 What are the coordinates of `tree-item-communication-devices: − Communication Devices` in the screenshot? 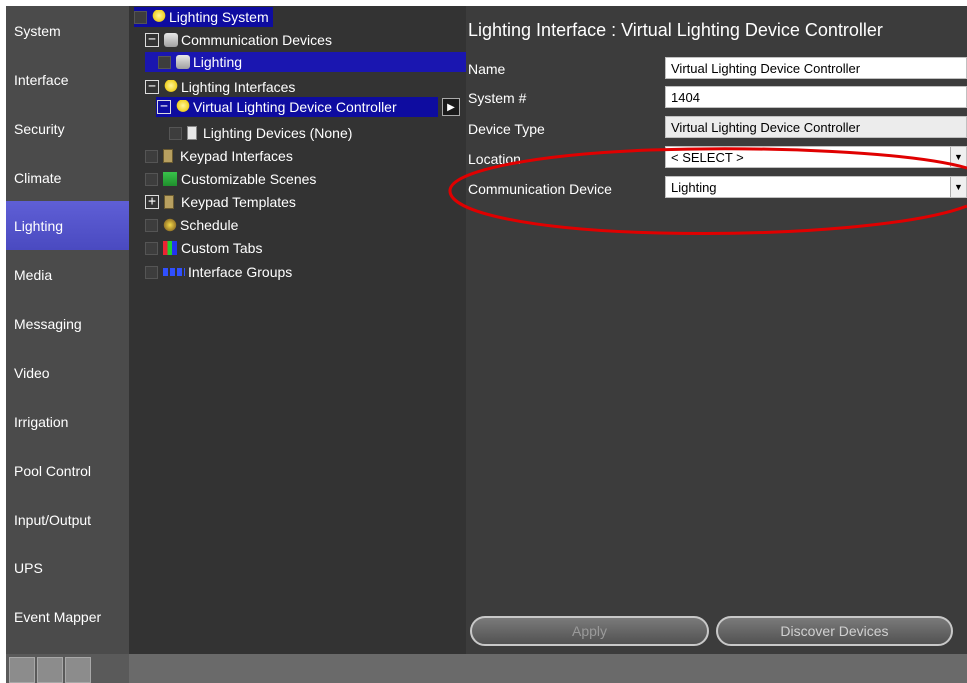 It's located at (238, 40).